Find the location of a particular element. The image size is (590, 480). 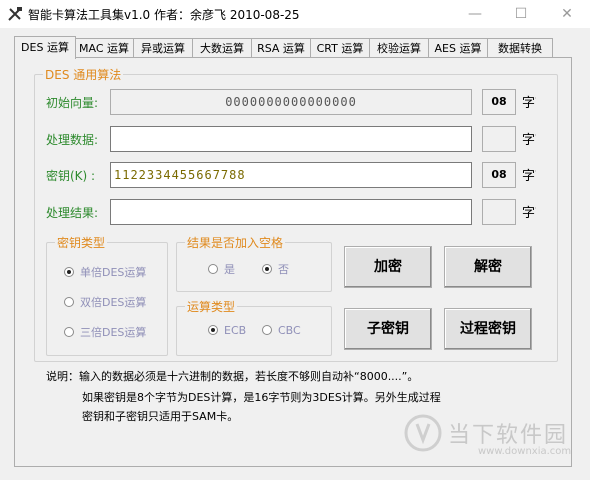

window-title: 智能卡算法工具集v1.0 作者：余彦飞 2010-08-25 is located at coordinates (164, 15).